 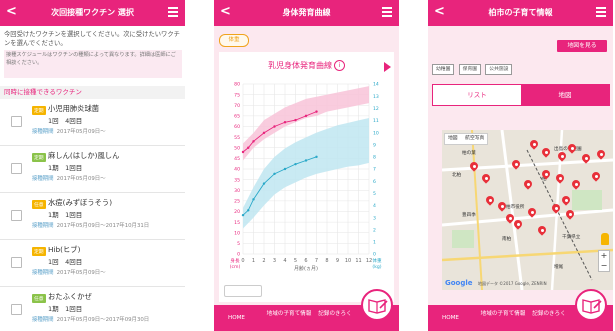 I want to click on map-type-toggle: 地図 航空写真, so click(x=466, y=139).